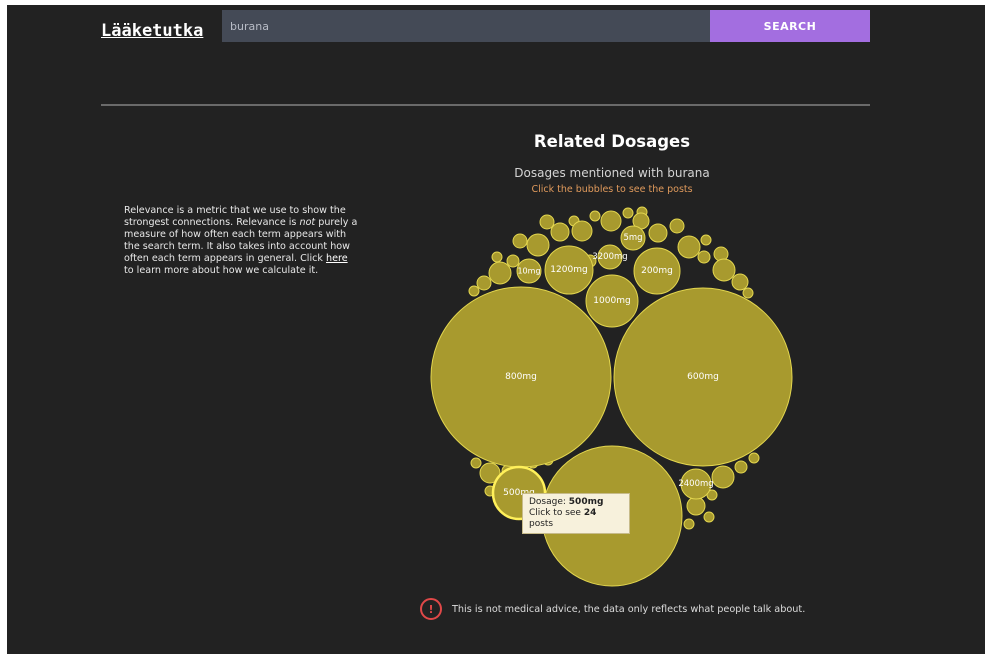 Image resolution: width=985 pixels, height=654 pixels. Describe the element at coordinates (657, 271) in the screenshot. I see `bubble-label-200mg: 200mg` at that location.